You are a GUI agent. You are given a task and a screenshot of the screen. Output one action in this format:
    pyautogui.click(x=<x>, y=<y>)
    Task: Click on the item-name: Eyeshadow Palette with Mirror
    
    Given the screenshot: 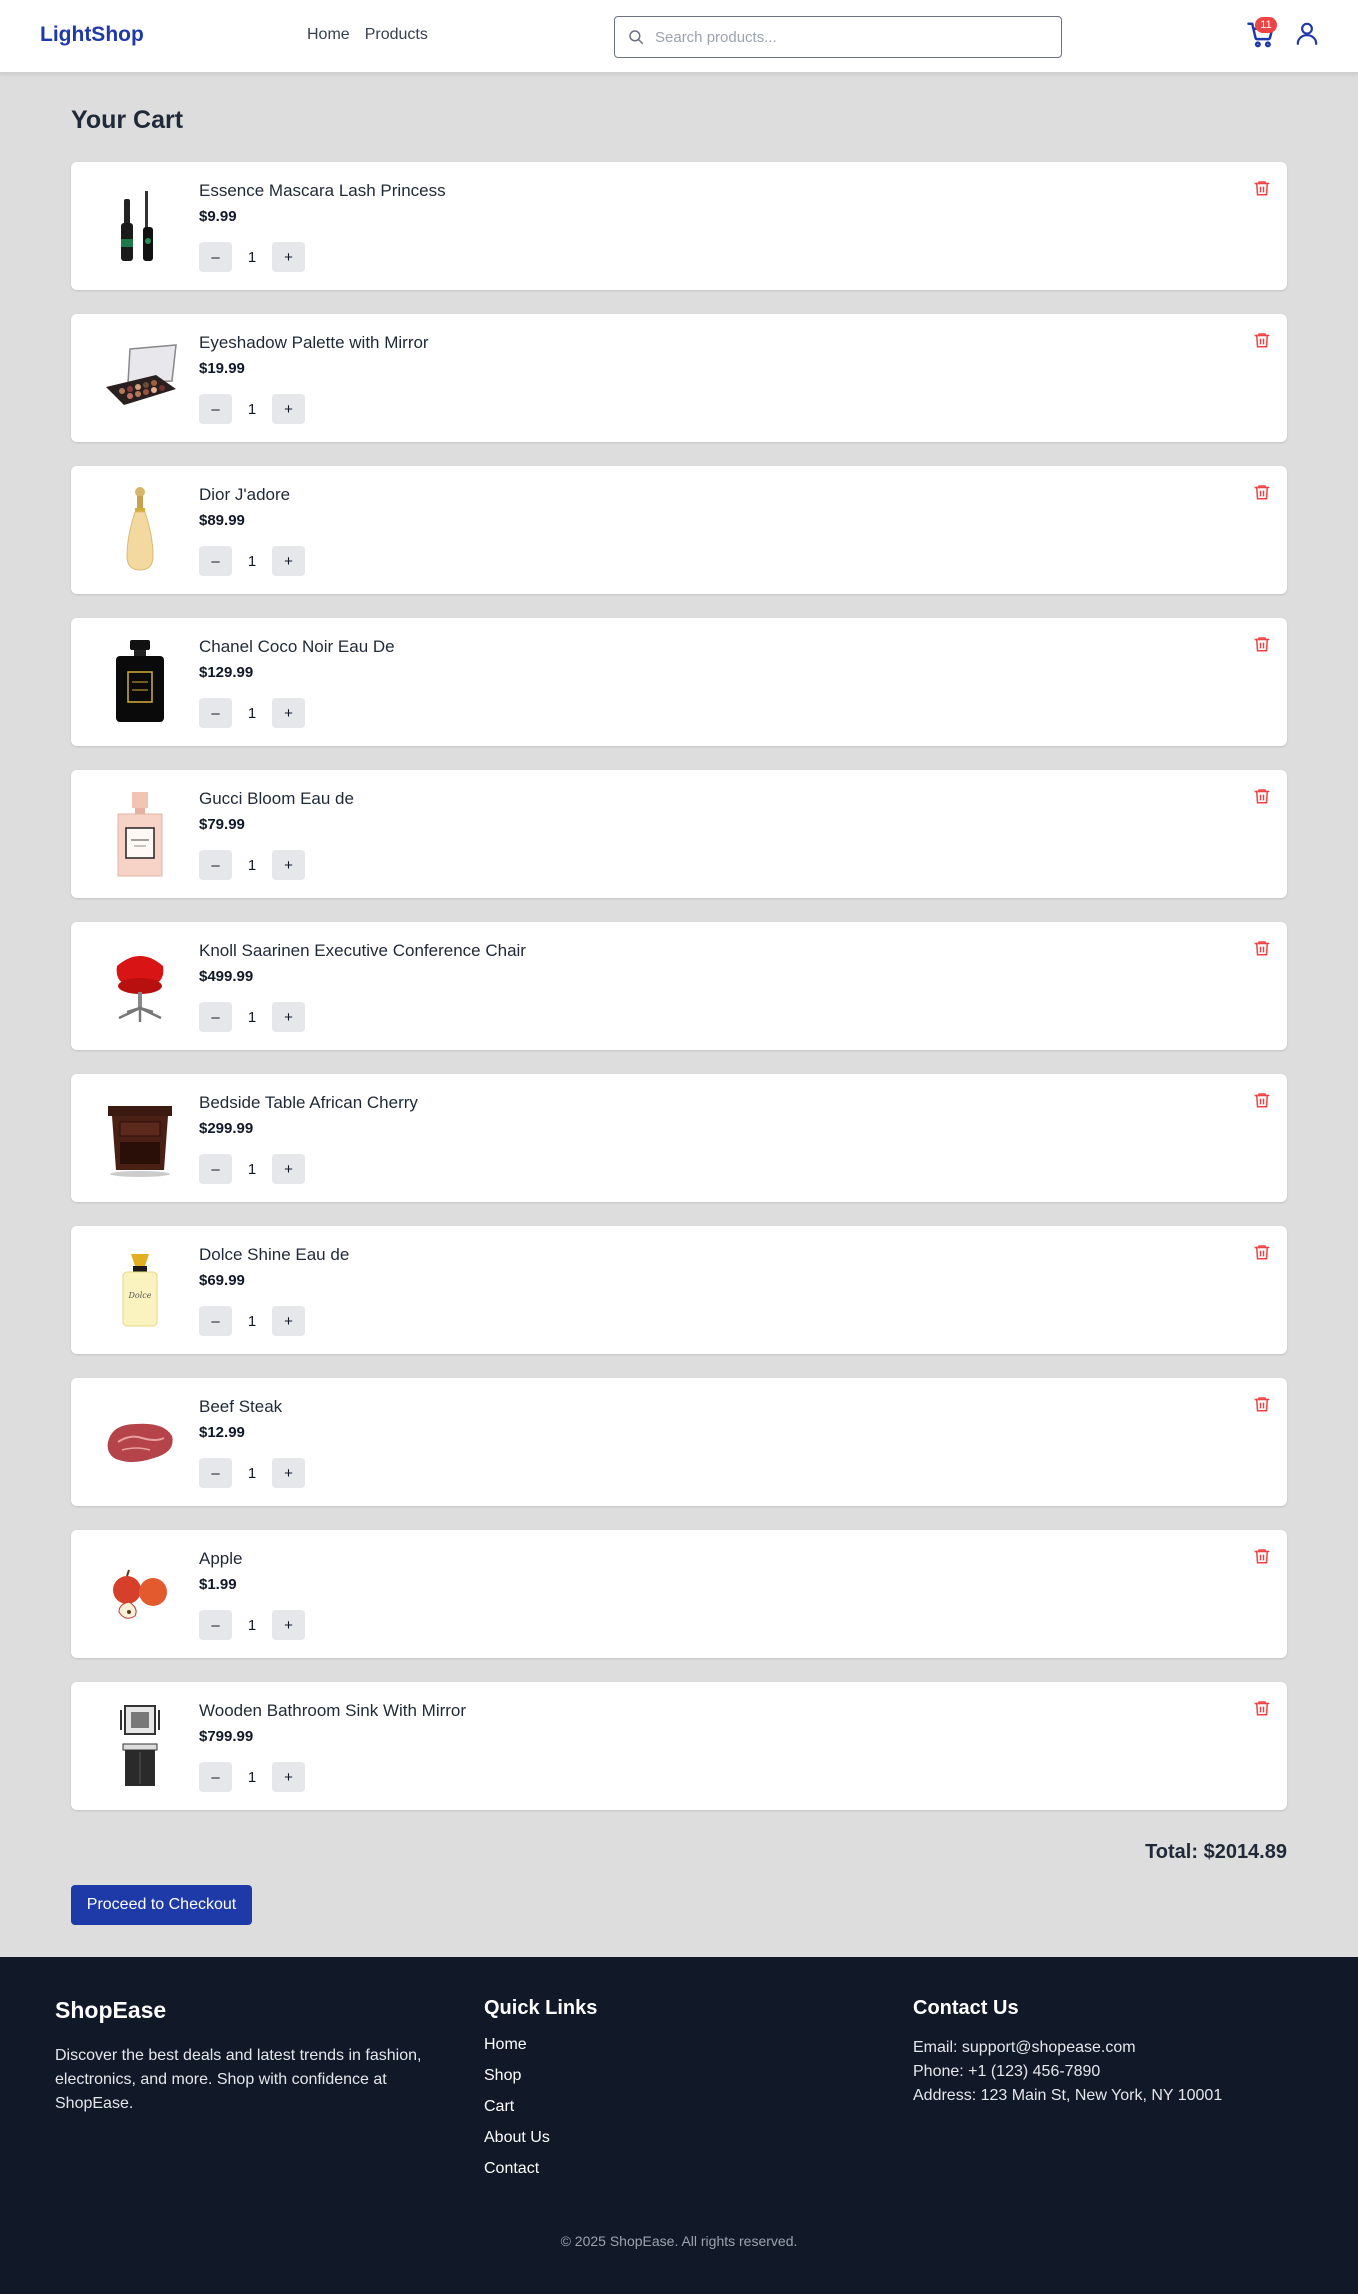 What is the action you would take?
    pyautogui.click(x=314, y=342)
    